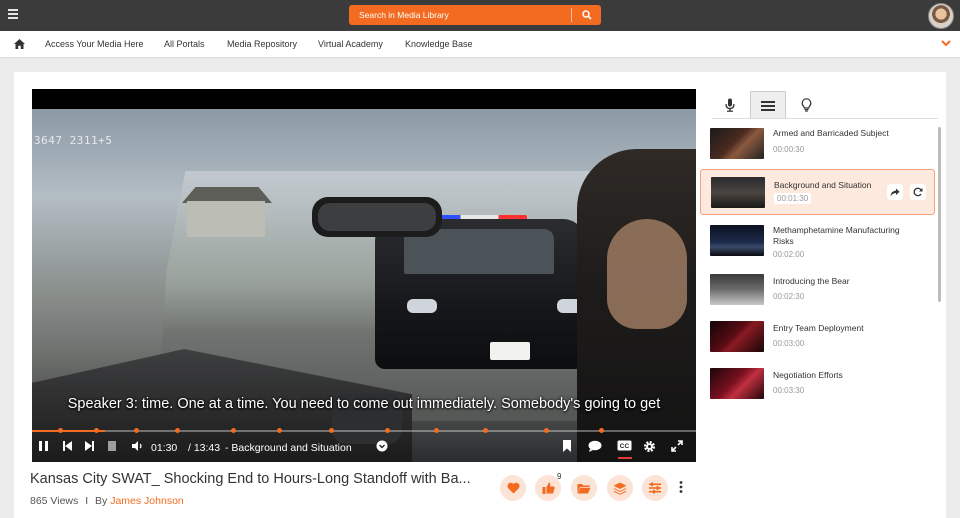  Describe the element at coordinates (941, 16) in the screenshot. I see `user-avatar` at that location.